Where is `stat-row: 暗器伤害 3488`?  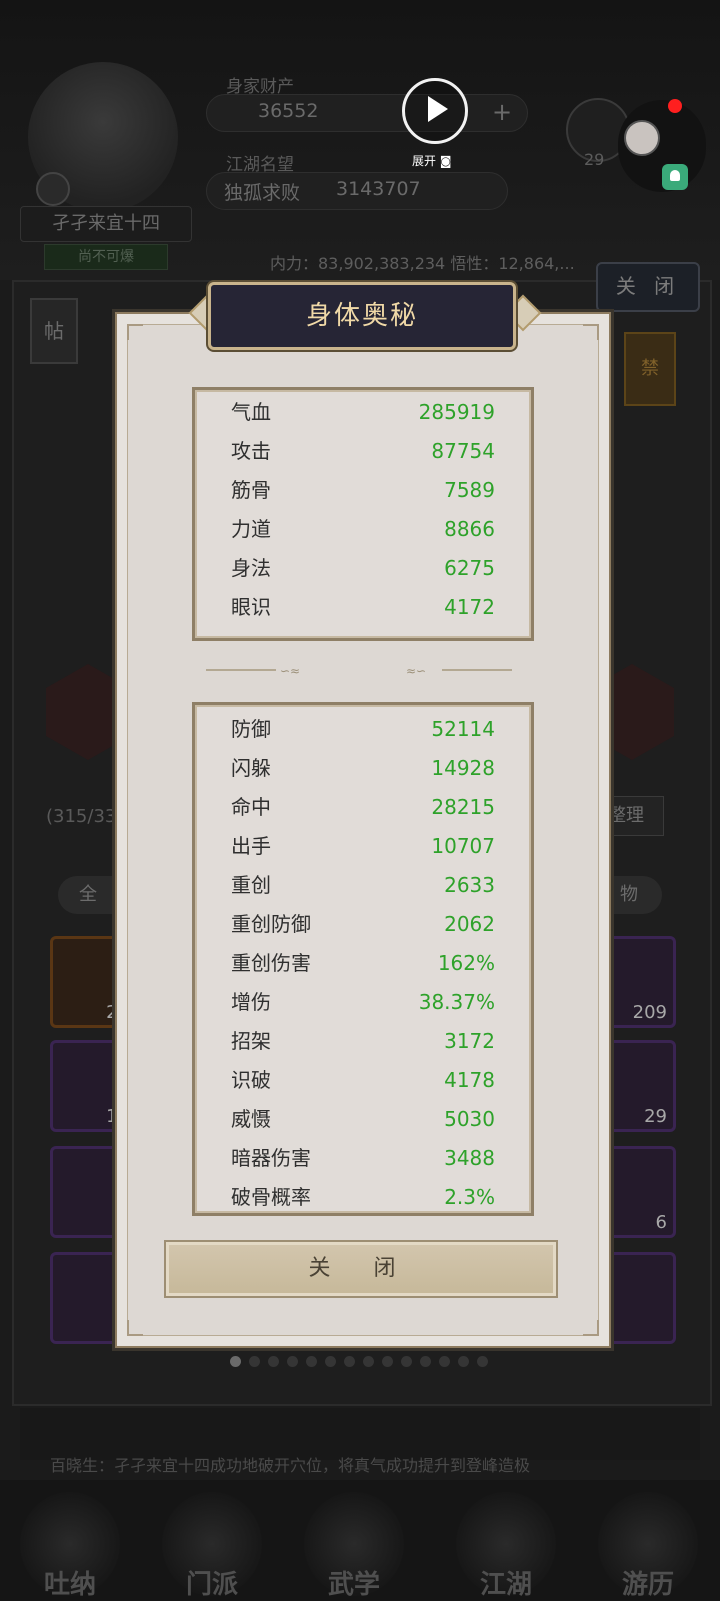
stat-row: 暗器伤害 3488 is located at coordinates (363, 1158).